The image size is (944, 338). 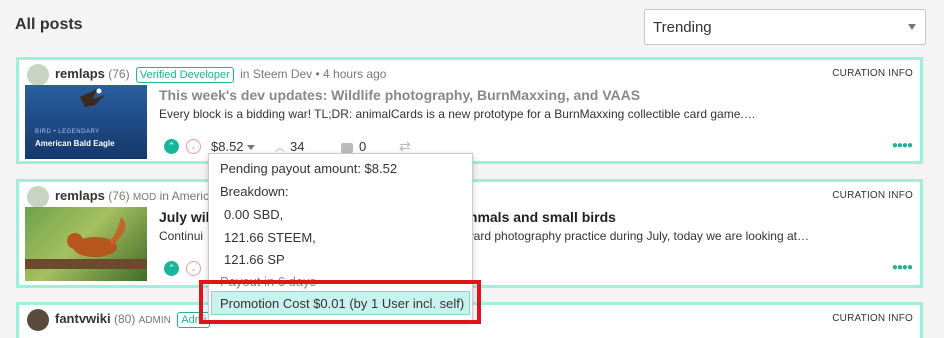 I want to click on comment-count: 0, so click(x=363, y=146).